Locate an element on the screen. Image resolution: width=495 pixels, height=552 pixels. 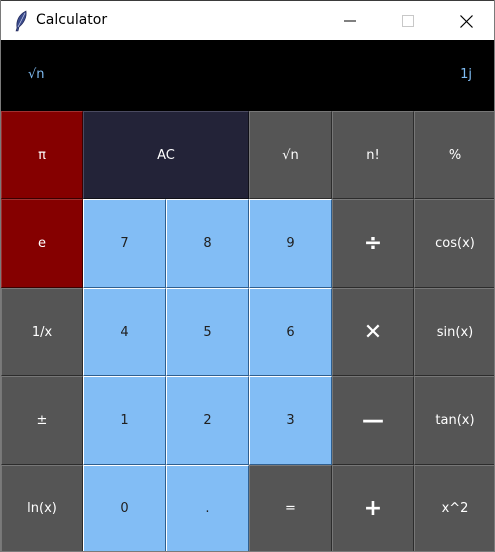
multiply-button: ✕ is located at coordinates (373, 332).